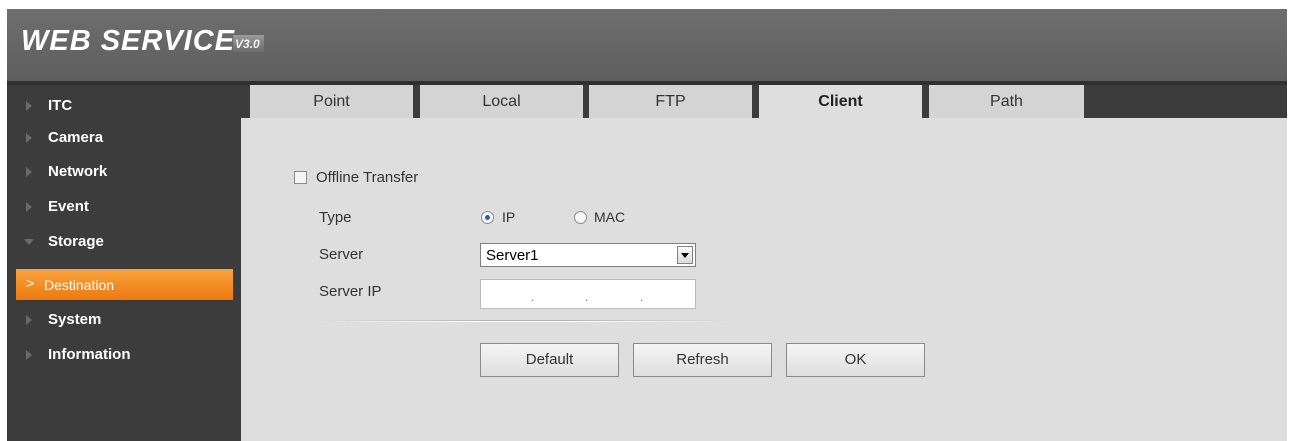  What do you see at coordinates (840, 101) in the screenshot?
I see `tab-client: Client` at bounding box center [840, 101].